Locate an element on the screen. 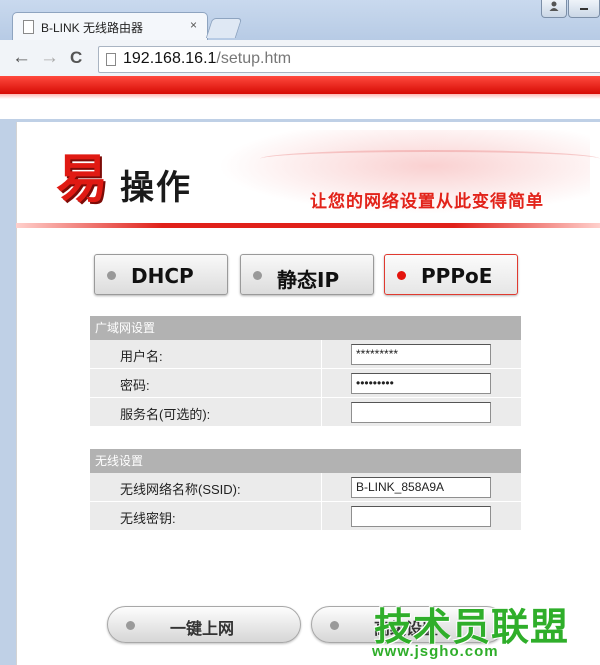 This screenshot has height=665, width=600. mode-dhcp-button: DHCP is located at coordinates (161, 274).